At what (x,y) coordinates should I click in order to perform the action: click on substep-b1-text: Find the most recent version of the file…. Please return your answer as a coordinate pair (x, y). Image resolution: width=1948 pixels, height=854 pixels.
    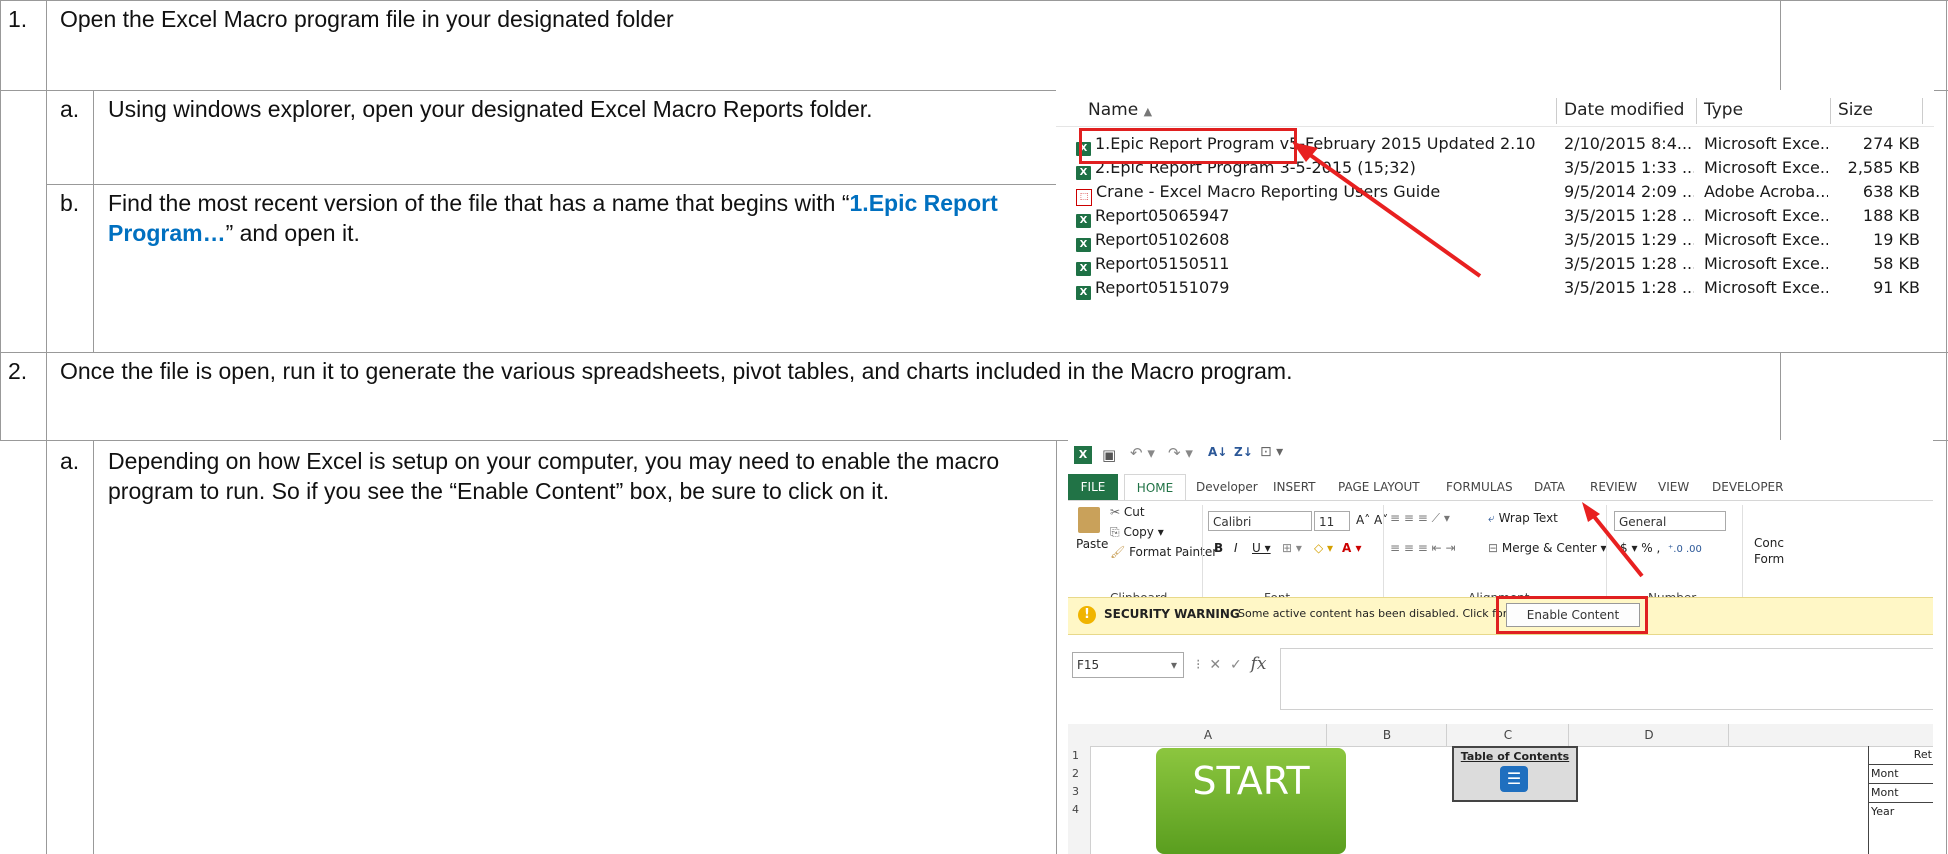
    Looking at the image, I should click on (553, 218).